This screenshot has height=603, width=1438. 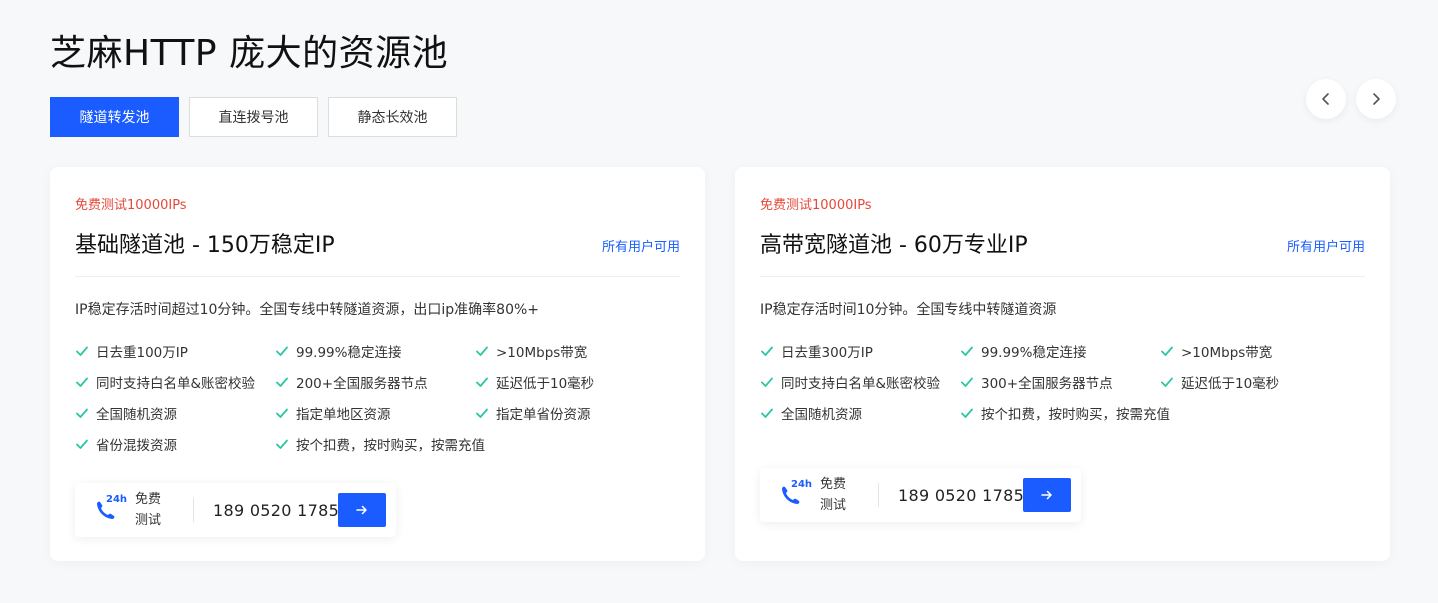 I want to click on feature-item: 日去重100万IP, so click(x=175, y=351).